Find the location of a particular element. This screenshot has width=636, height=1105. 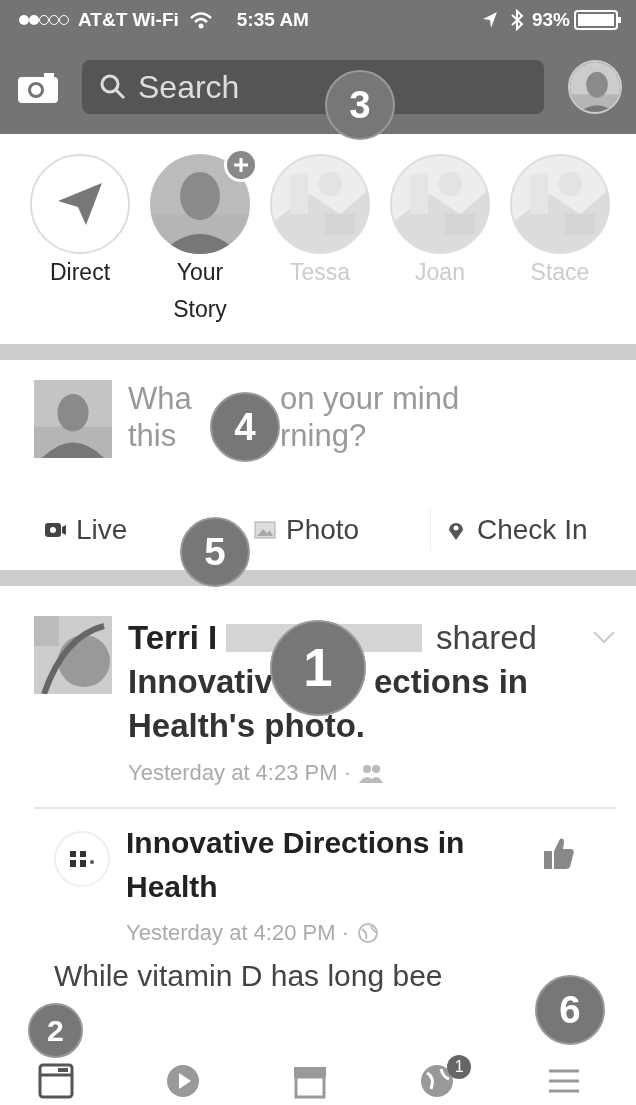

composer-action: Check In is located at coordinates (516, 530).